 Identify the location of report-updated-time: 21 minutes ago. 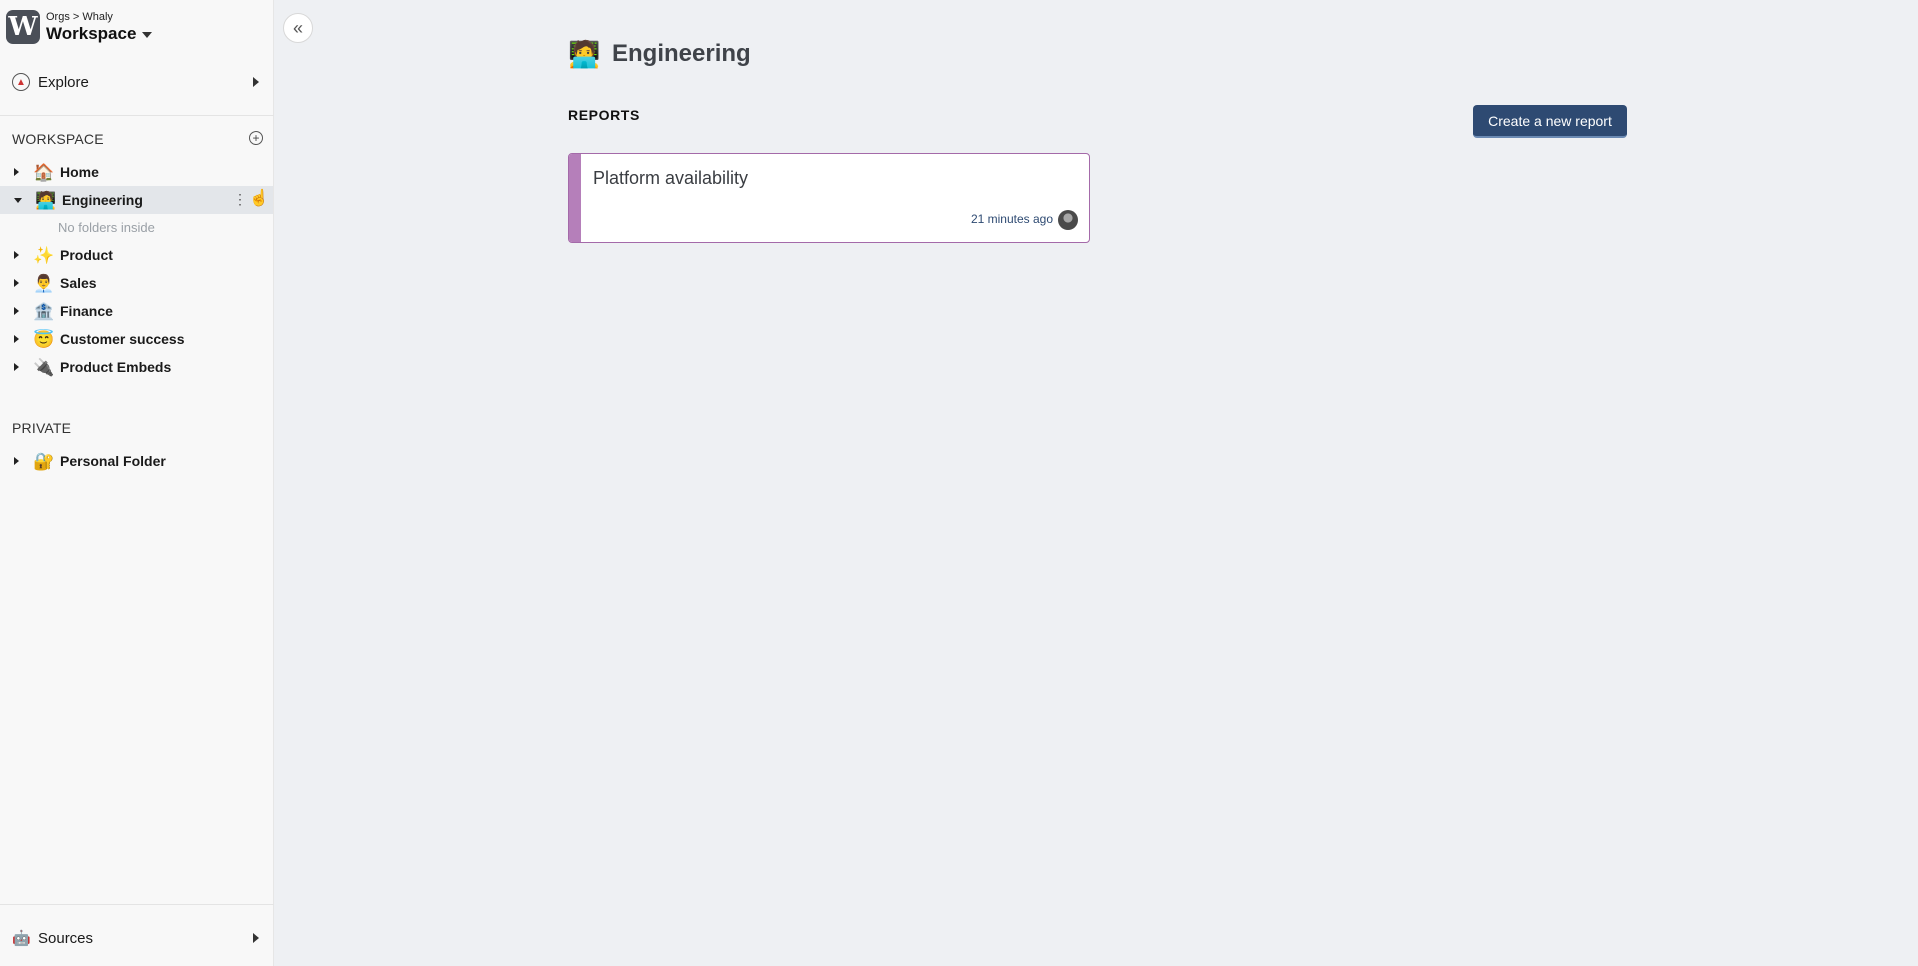
(1011, 219).